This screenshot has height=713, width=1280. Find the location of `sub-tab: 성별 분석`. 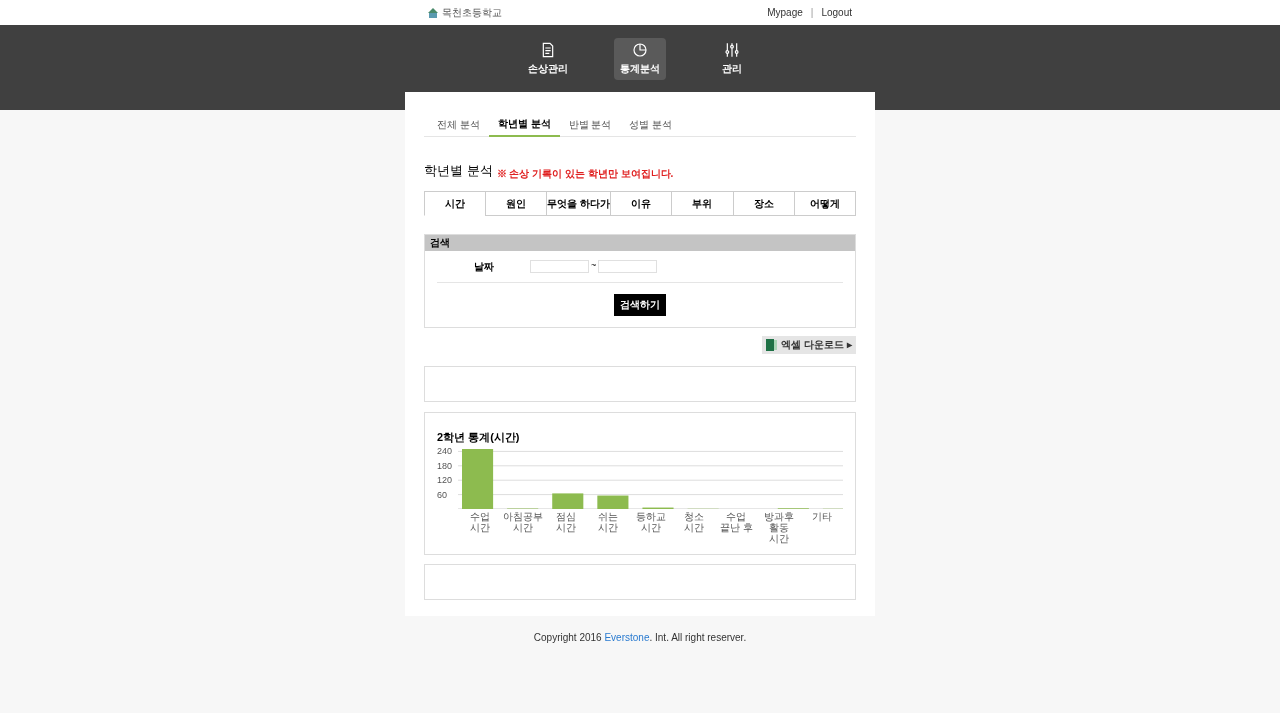

sub-tab: 성별 분석 is located at coordinates (651, 124).